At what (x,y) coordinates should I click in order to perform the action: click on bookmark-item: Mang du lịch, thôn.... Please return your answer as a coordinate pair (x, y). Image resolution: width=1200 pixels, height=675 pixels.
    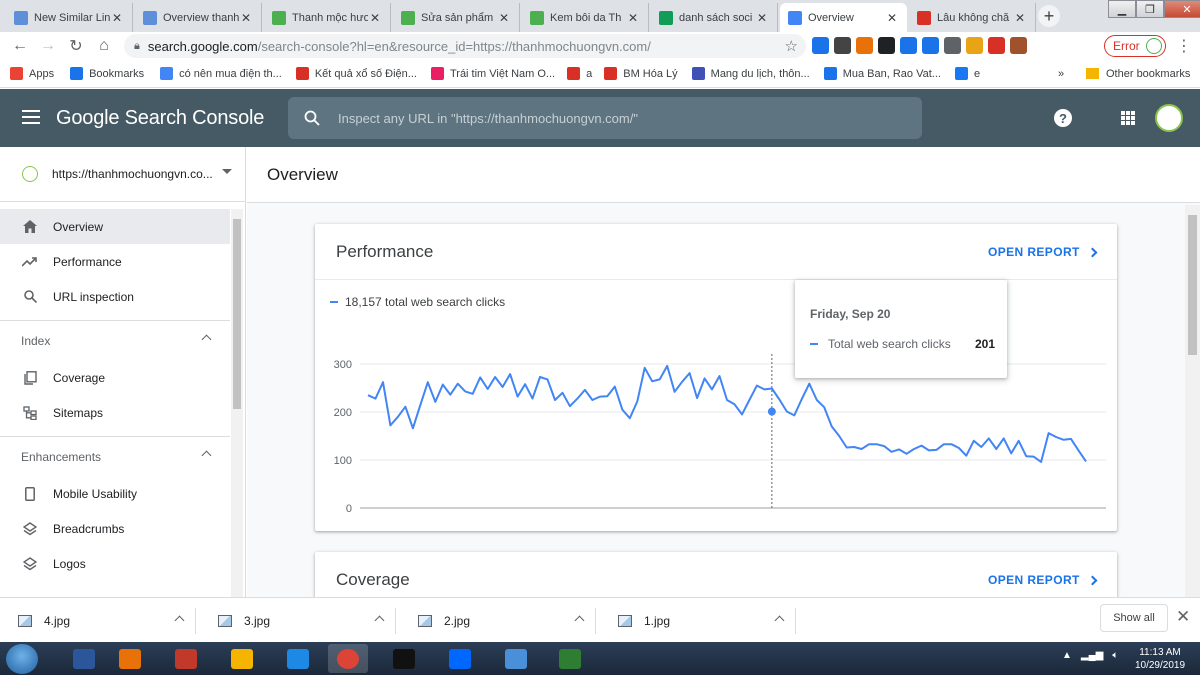
    Looking at the image, I should click on (750, 73).